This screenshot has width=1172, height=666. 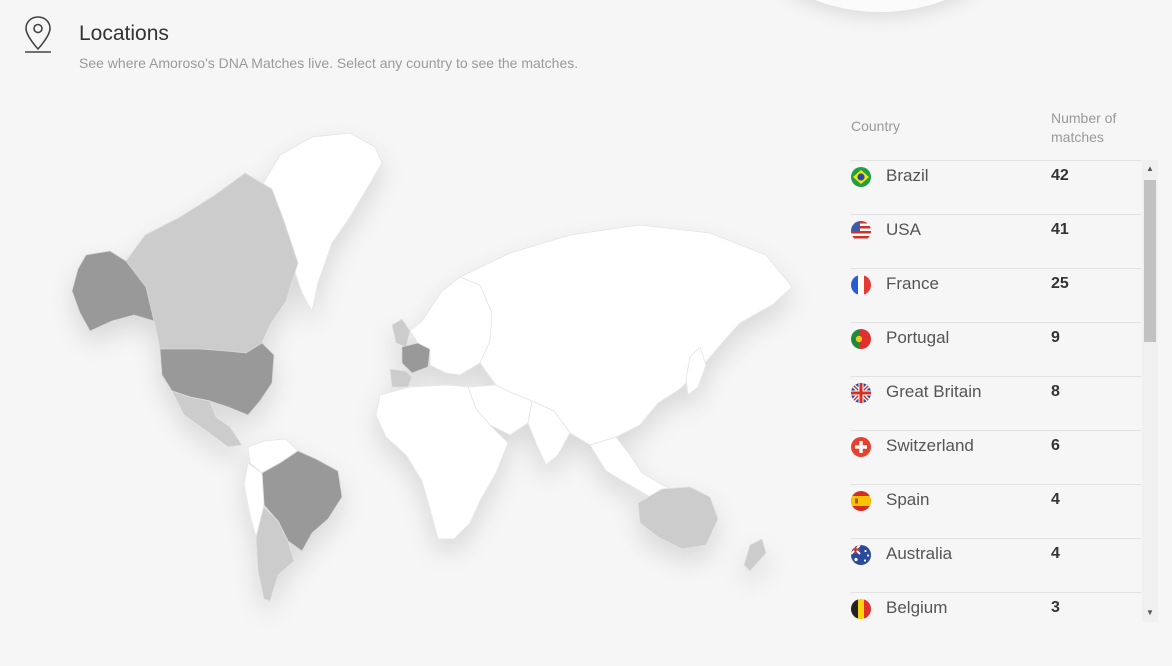 What do you see at coordinates (912, 283) in the screenshot?
I see `country-name: France` at bounding box center [912, 283].